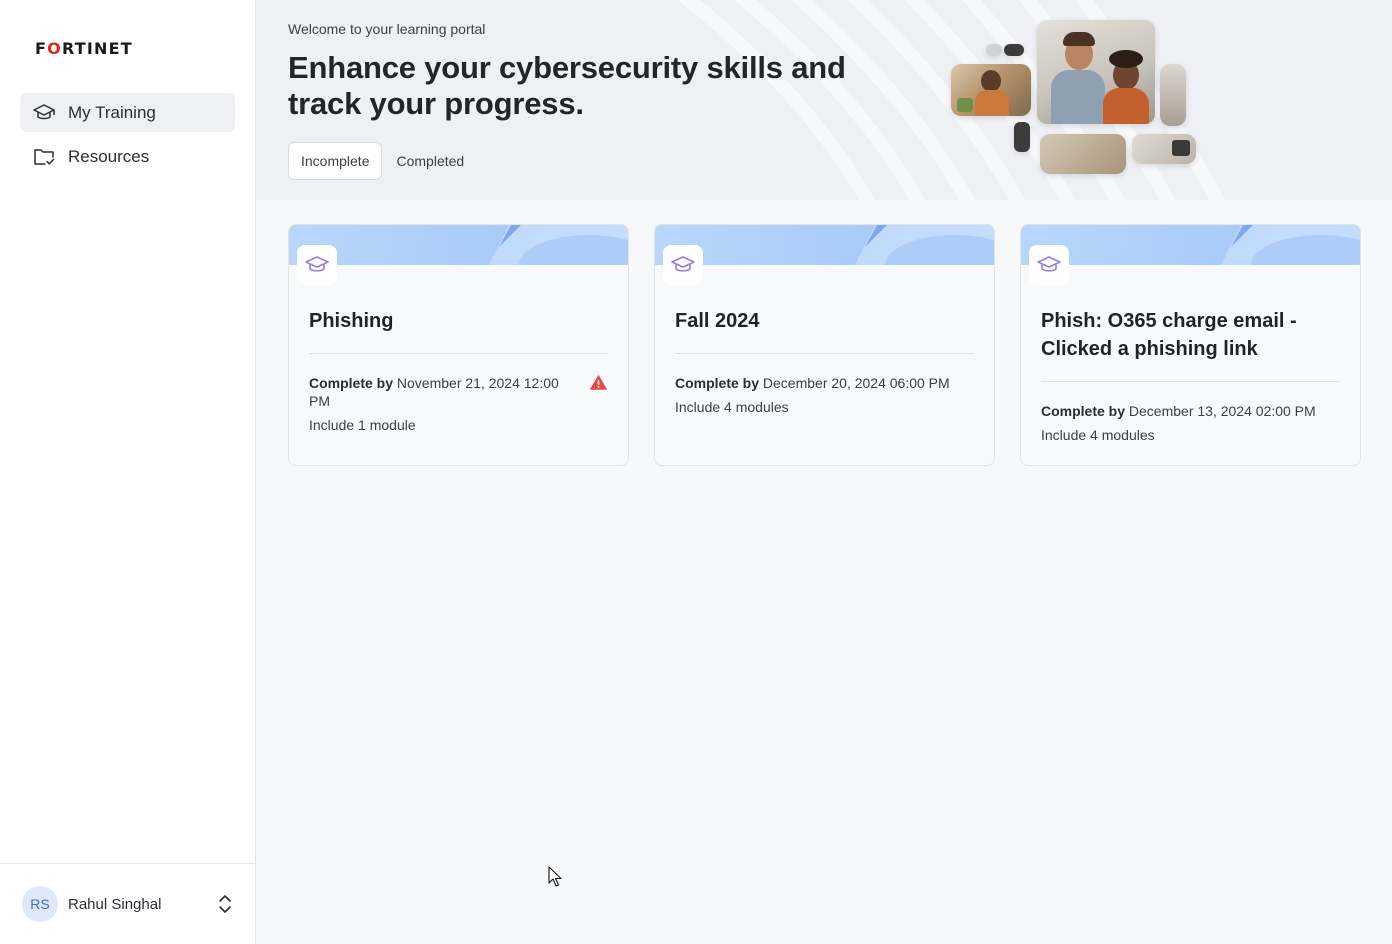 The width and height of the screenshot is (1392, 944). What do you see at coordinates (112, 112) in the screenshot?
I see `sidebar-item-label: My Training` at bounding box center [112, 112].